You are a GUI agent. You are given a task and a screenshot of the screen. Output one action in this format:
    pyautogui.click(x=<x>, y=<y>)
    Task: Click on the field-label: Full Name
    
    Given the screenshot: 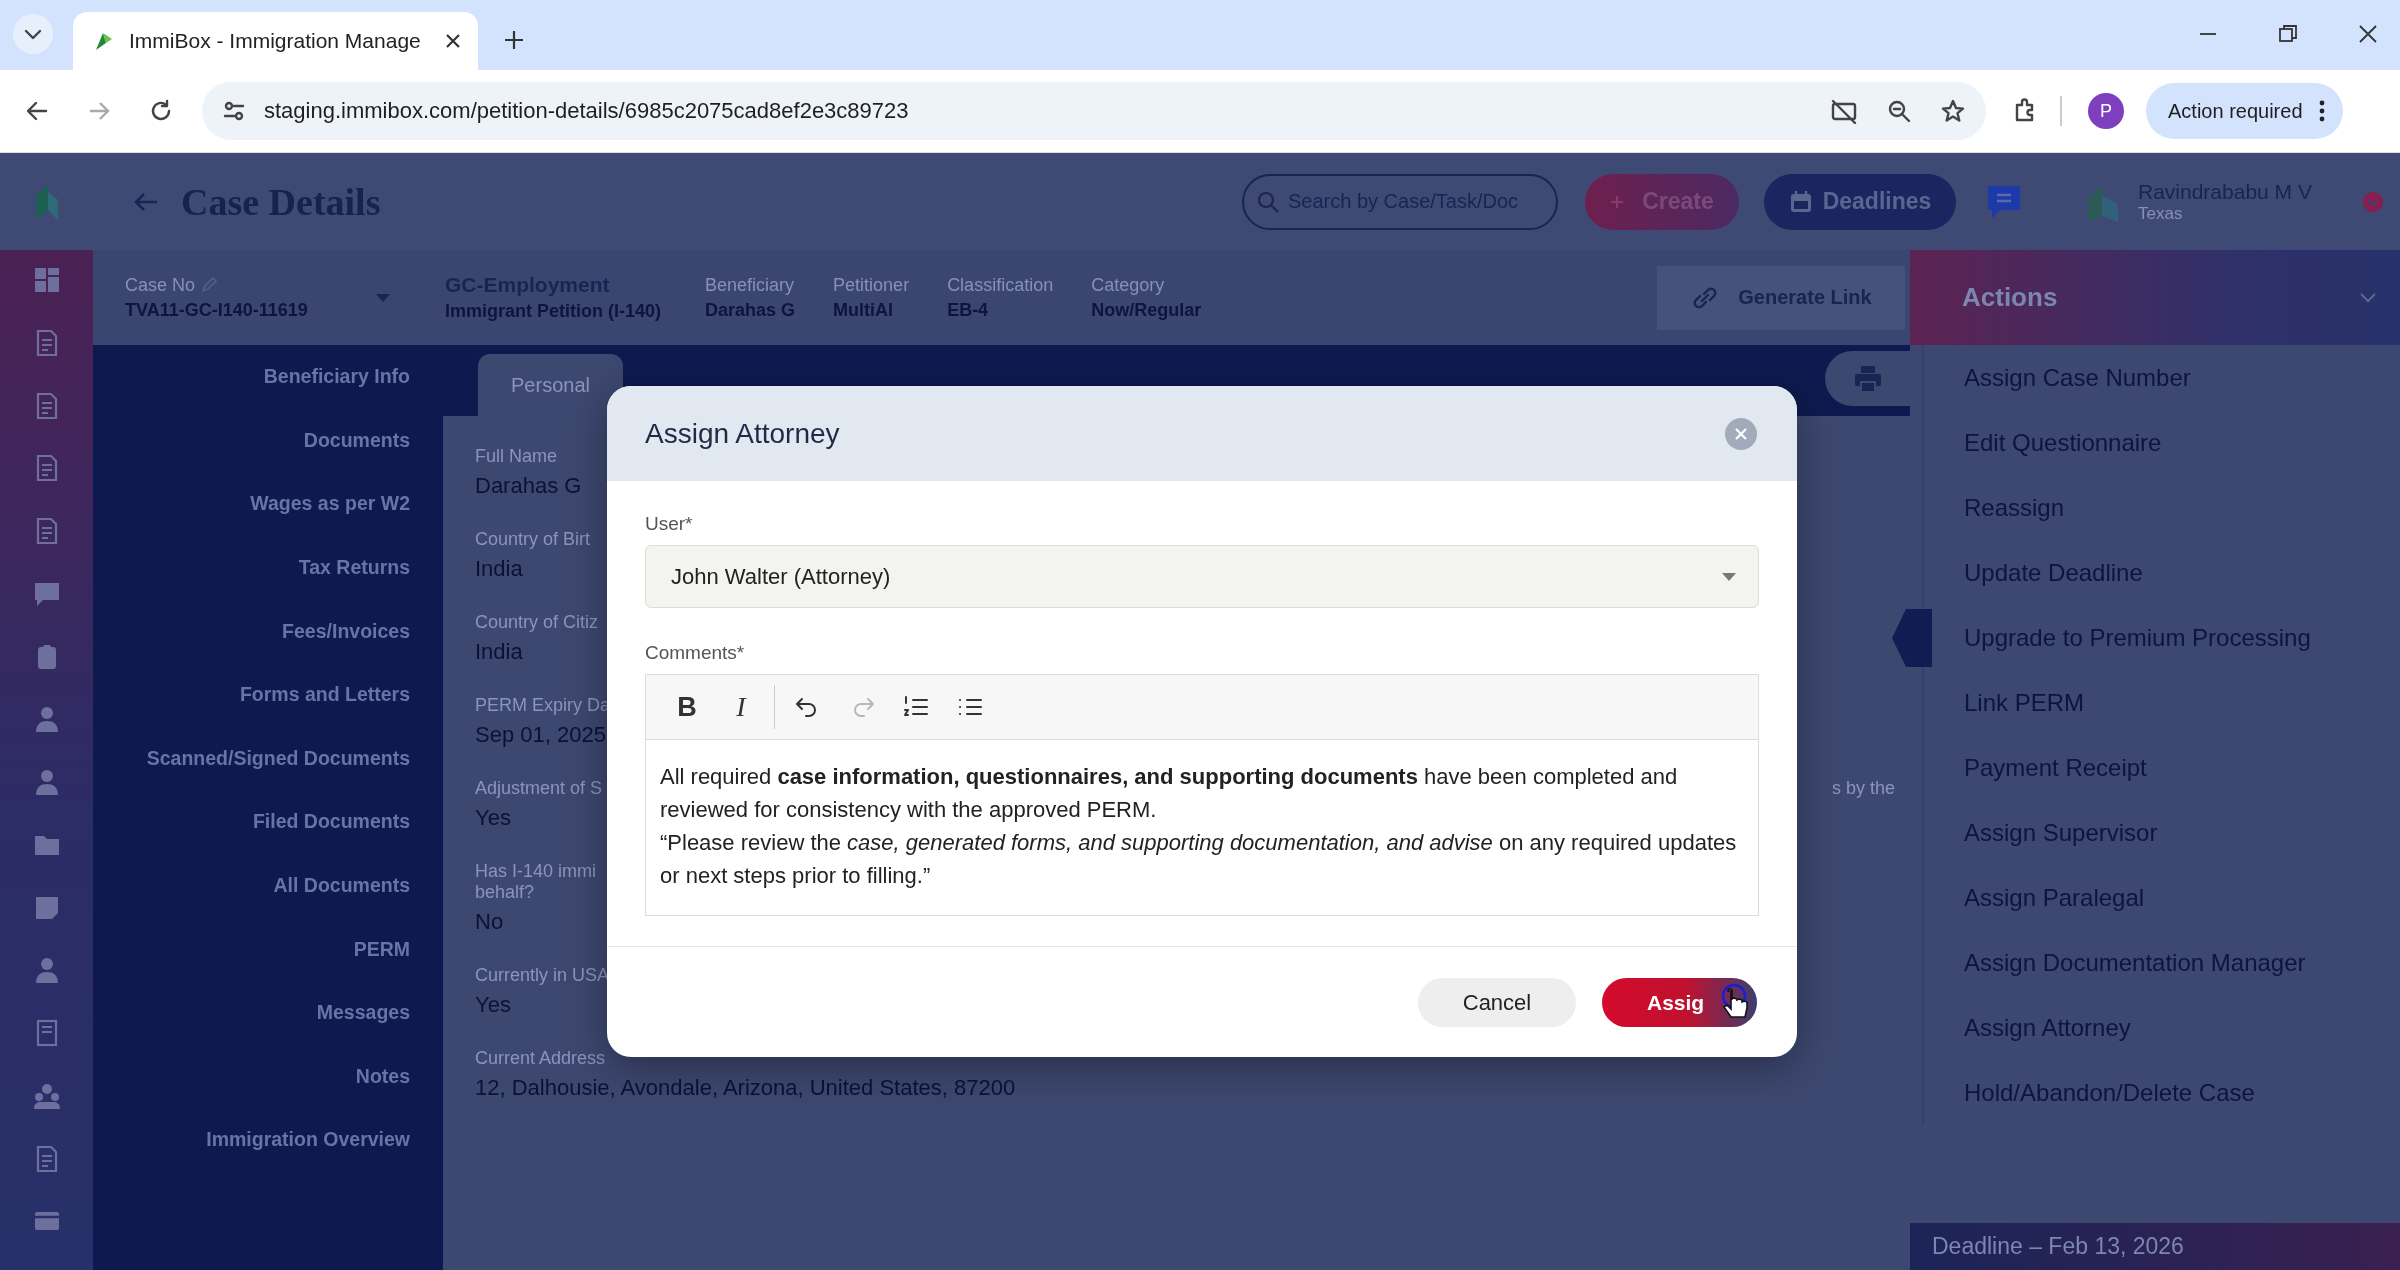 What is the action you would take?
    pyautogui.click(x=516, y=456)
    